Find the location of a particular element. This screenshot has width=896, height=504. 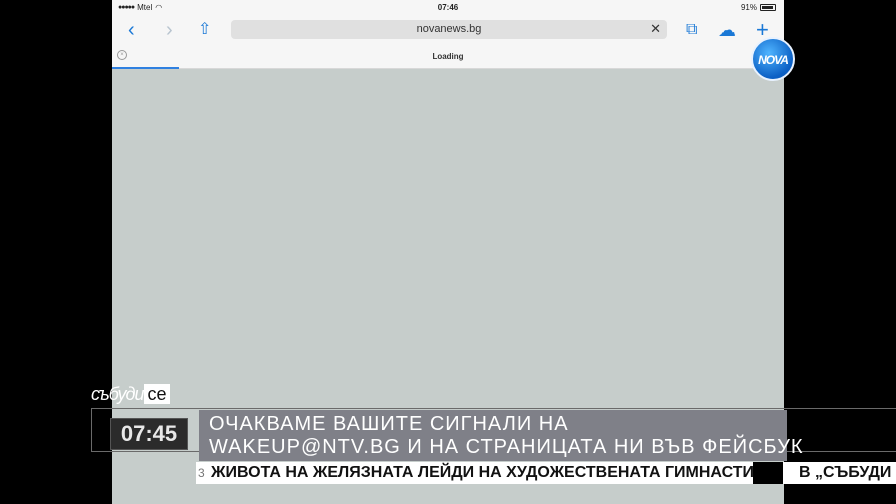

headline-line-1: ОЧАКВАМЕ ВАШИТЕ СИГНАЛИ НА is located at coordinates (389, 424).